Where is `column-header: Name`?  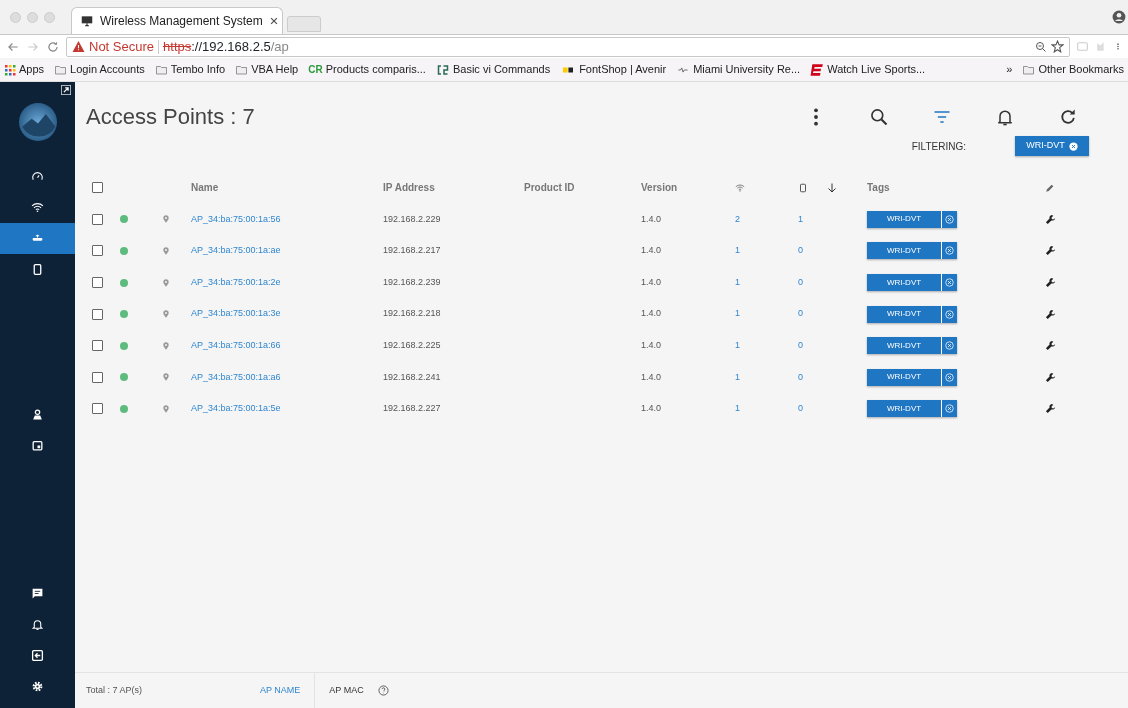
column-header: Name is located at coordinates (287, 188).